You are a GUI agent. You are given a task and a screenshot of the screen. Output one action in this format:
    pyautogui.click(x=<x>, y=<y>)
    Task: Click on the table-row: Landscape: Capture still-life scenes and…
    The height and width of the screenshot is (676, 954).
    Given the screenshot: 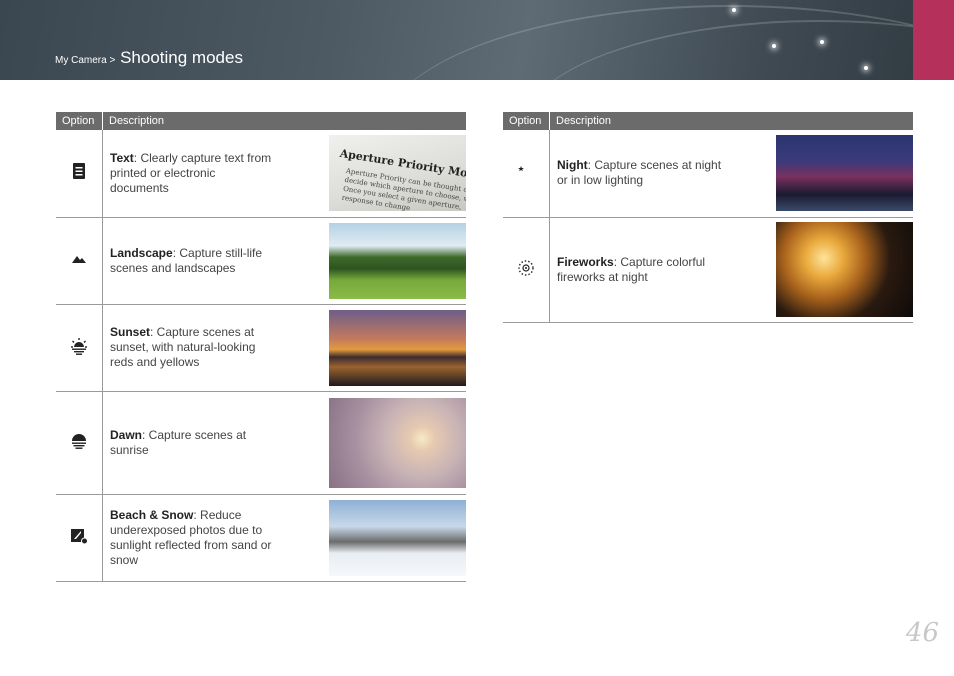 What is the action you would take?
    pyautogui.click(x=261, y=261)
    